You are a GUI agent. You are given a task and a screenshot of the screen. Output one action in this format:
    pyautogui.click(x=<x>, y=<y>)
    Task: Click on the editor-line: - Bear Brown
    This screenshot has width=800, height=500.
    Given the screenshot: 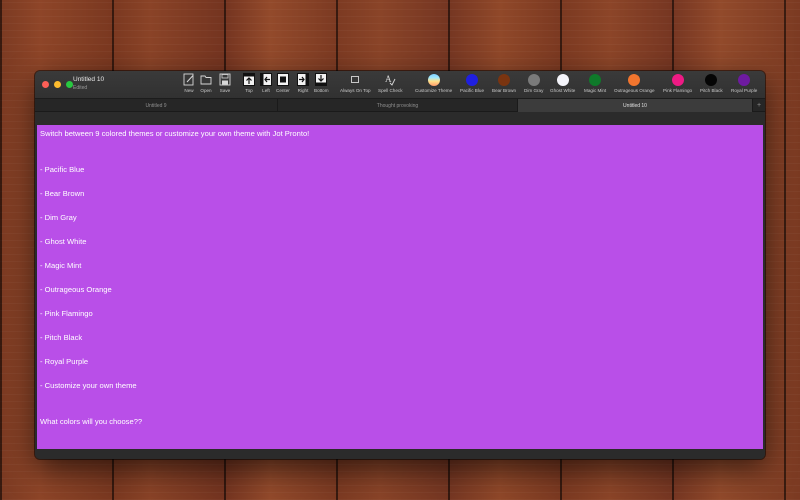 What is the action you would take?
    pyautogui.click(x=62, y=193)
    